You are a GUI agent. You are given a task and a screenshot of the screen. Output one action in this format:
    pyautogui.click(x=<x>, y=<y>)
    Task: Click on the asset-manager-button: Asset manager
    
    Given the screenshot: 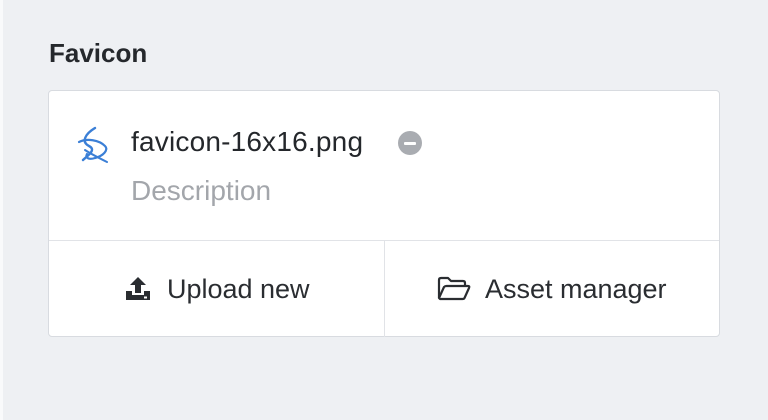 What is the action you would take?
    pyautogui.click(x=552, y=289)
    